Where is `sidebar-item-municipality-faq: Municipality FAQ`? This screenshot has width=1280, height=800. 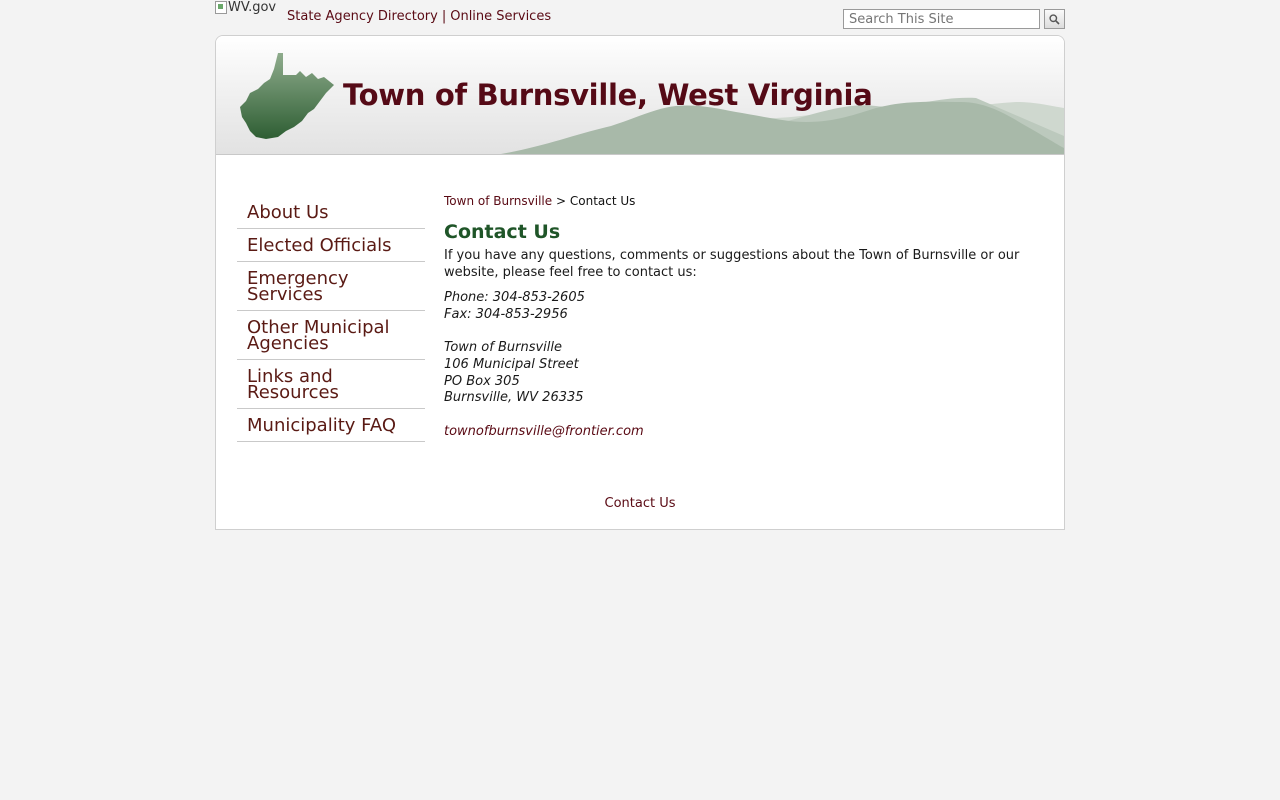 sidebar-item-municipality-faq: Municipality FAQ is located at coordinates (331, 425).